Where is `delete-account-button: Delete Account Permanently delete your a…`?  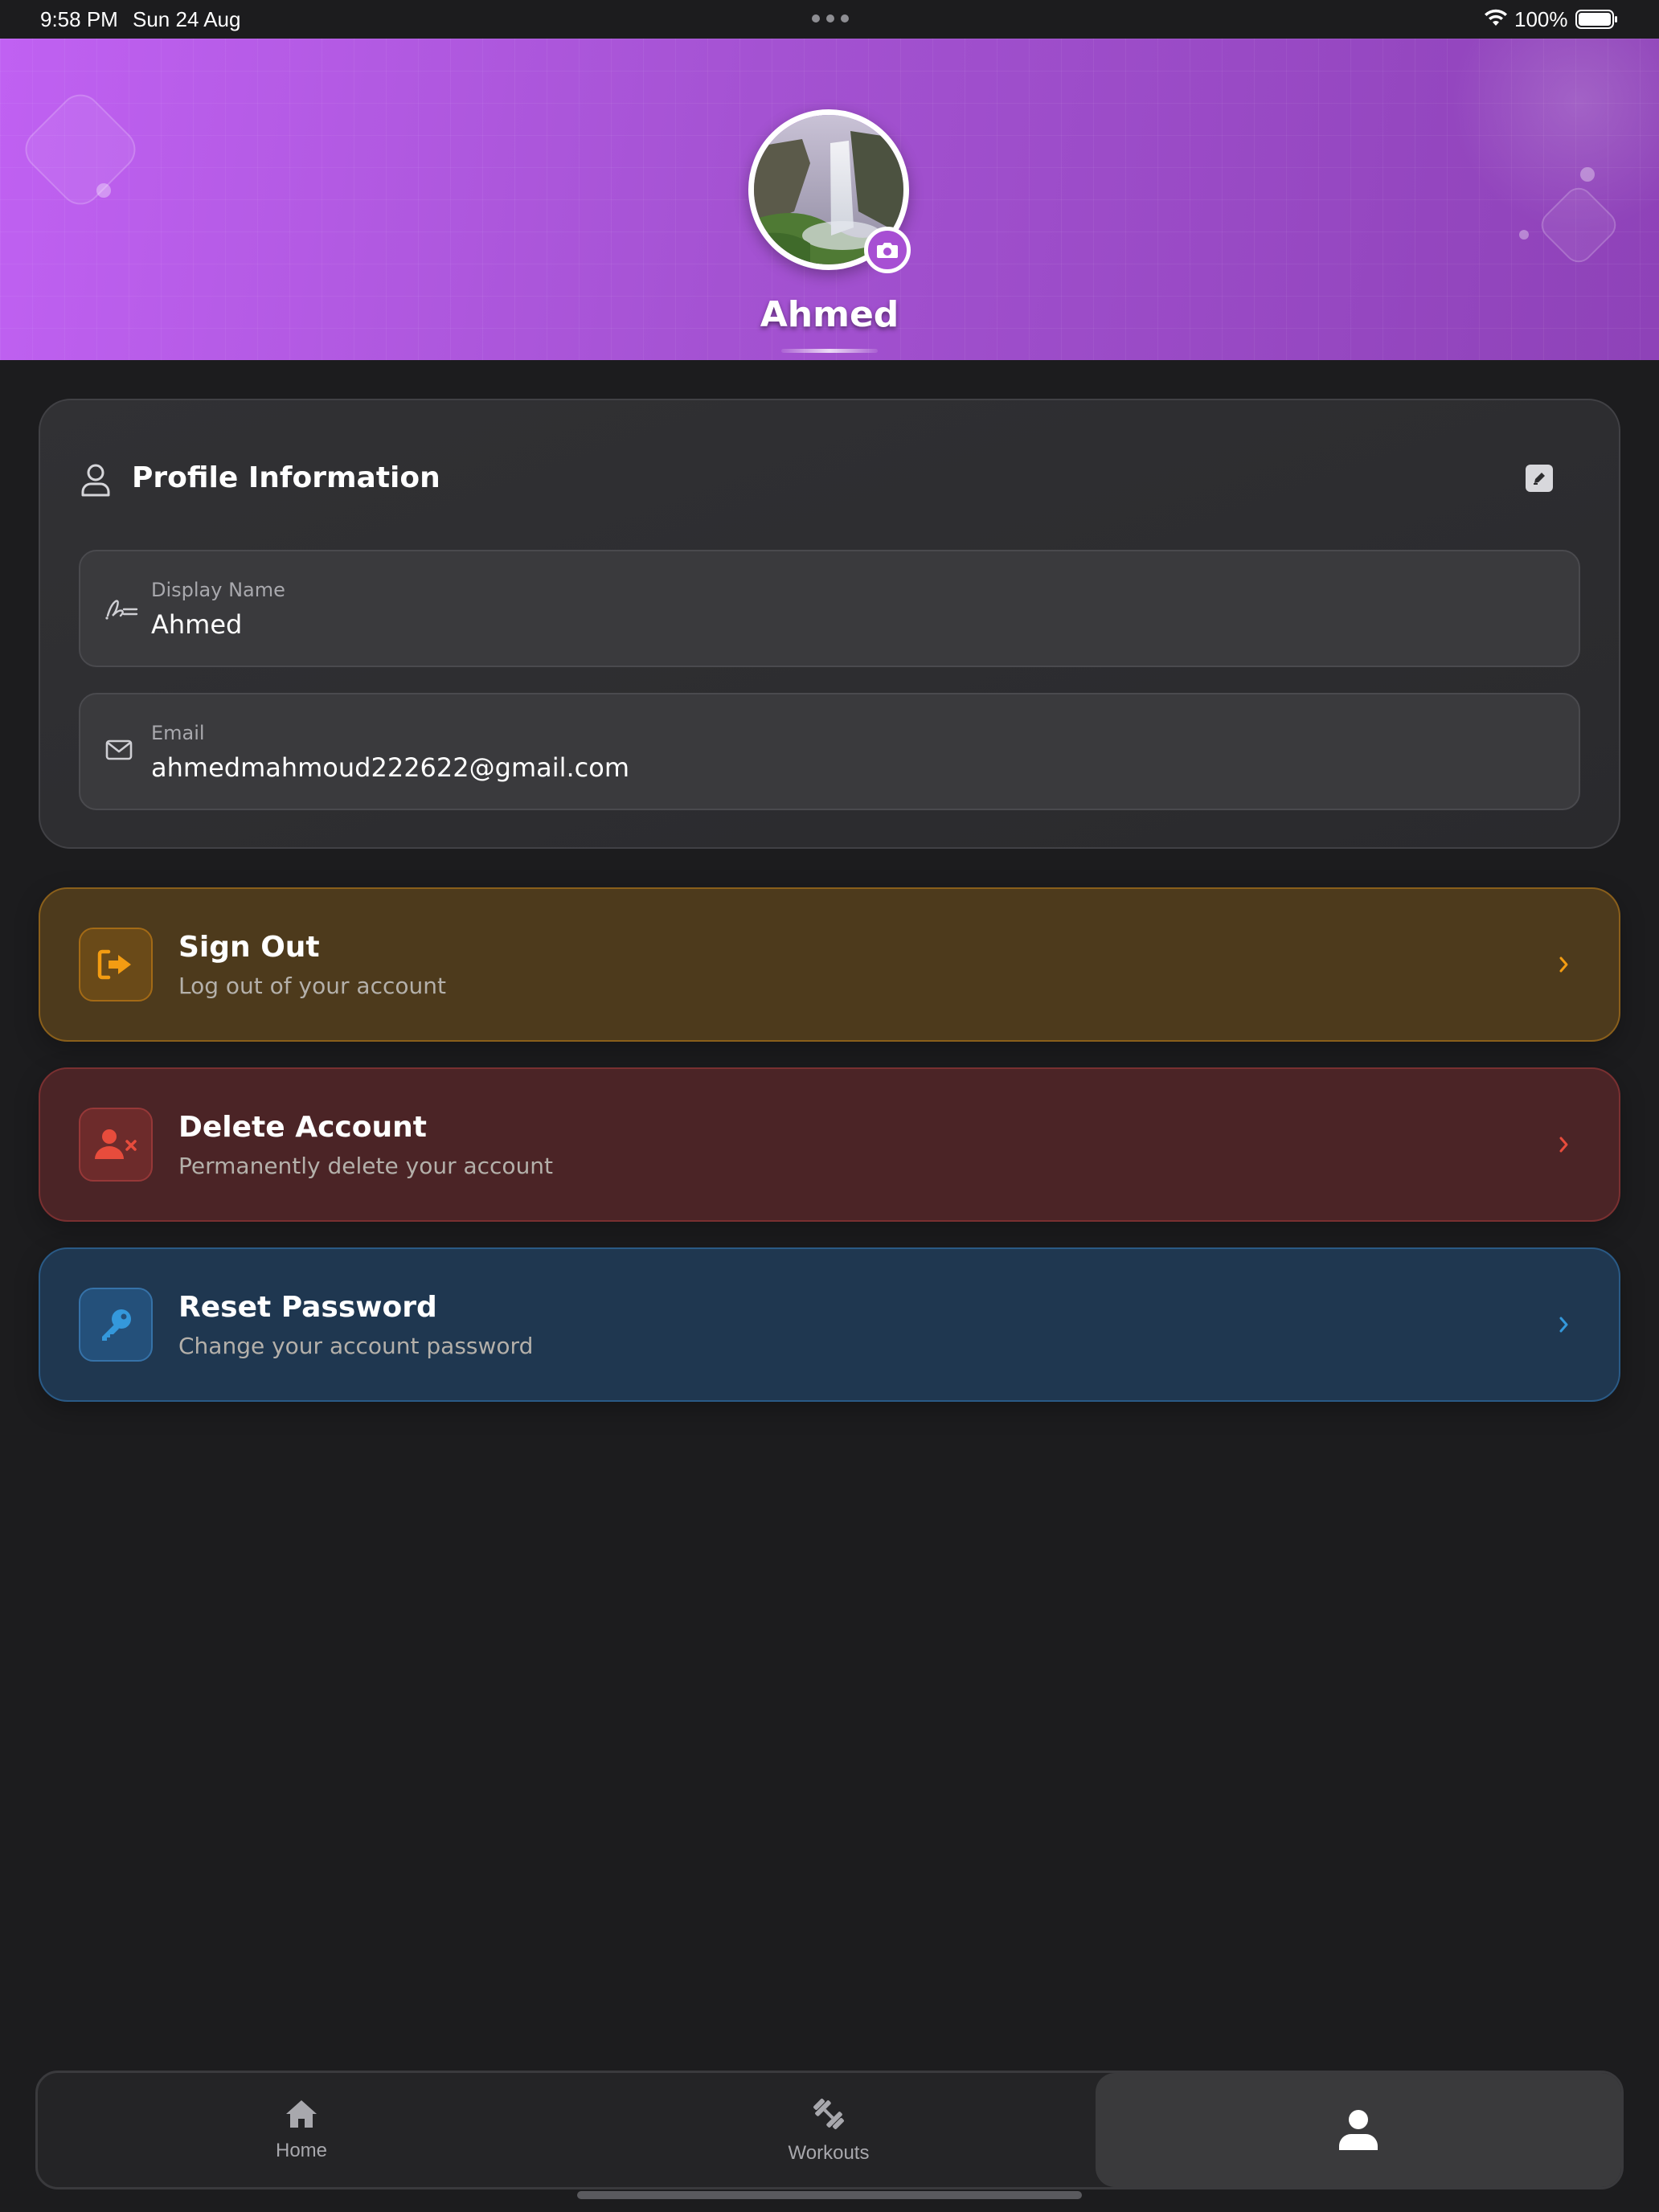
delete-account-button: Delete Account Permanently delete your a… is located at coordinates (829, 1144).